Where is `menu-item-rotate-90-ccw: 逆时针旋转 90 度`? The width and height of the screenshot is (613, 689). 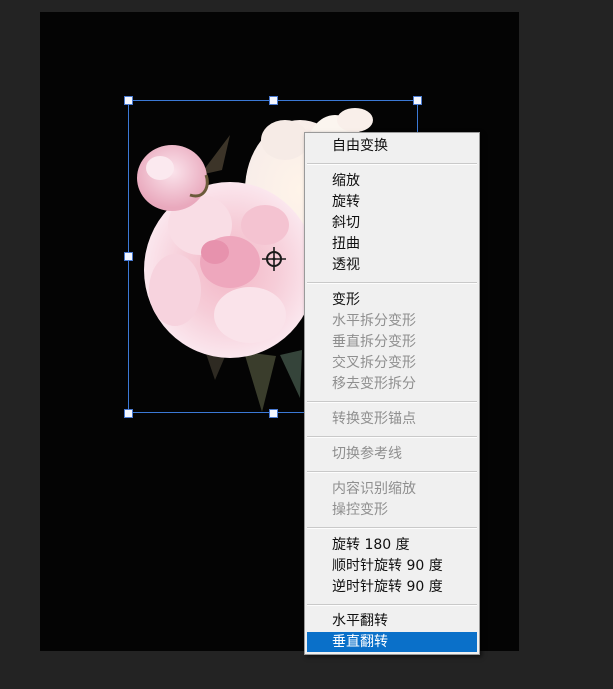 menu-item-rotate-90-ccw: 逆时针旋转 90 度 is located at coordinates (392, 587).